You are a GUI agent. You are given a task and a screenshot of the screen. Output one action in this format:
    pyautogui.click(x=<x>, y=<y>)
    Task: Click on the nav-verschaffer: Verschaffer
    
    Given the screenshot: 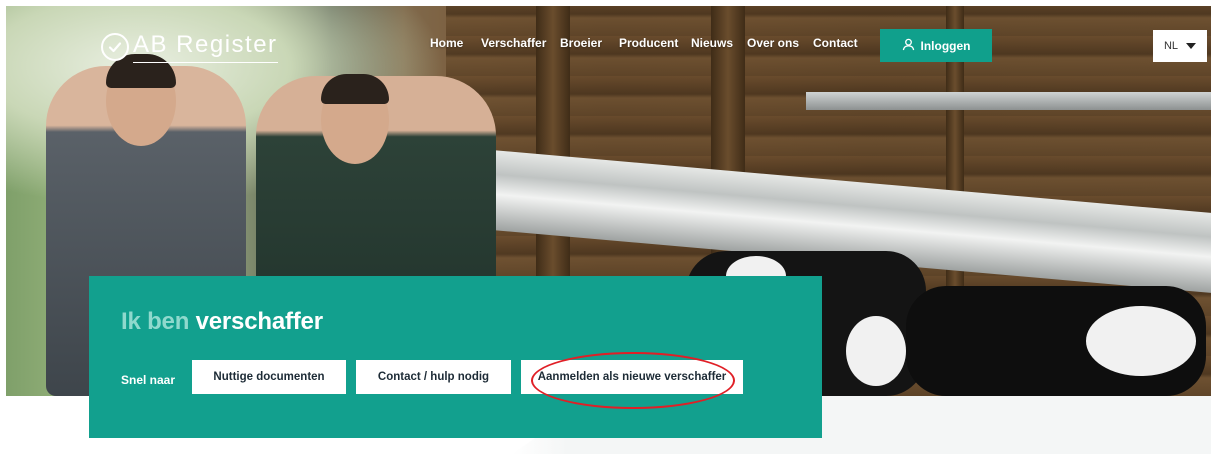 What is the action you would take?
    pyautogui.click(x=513, y=43)
    